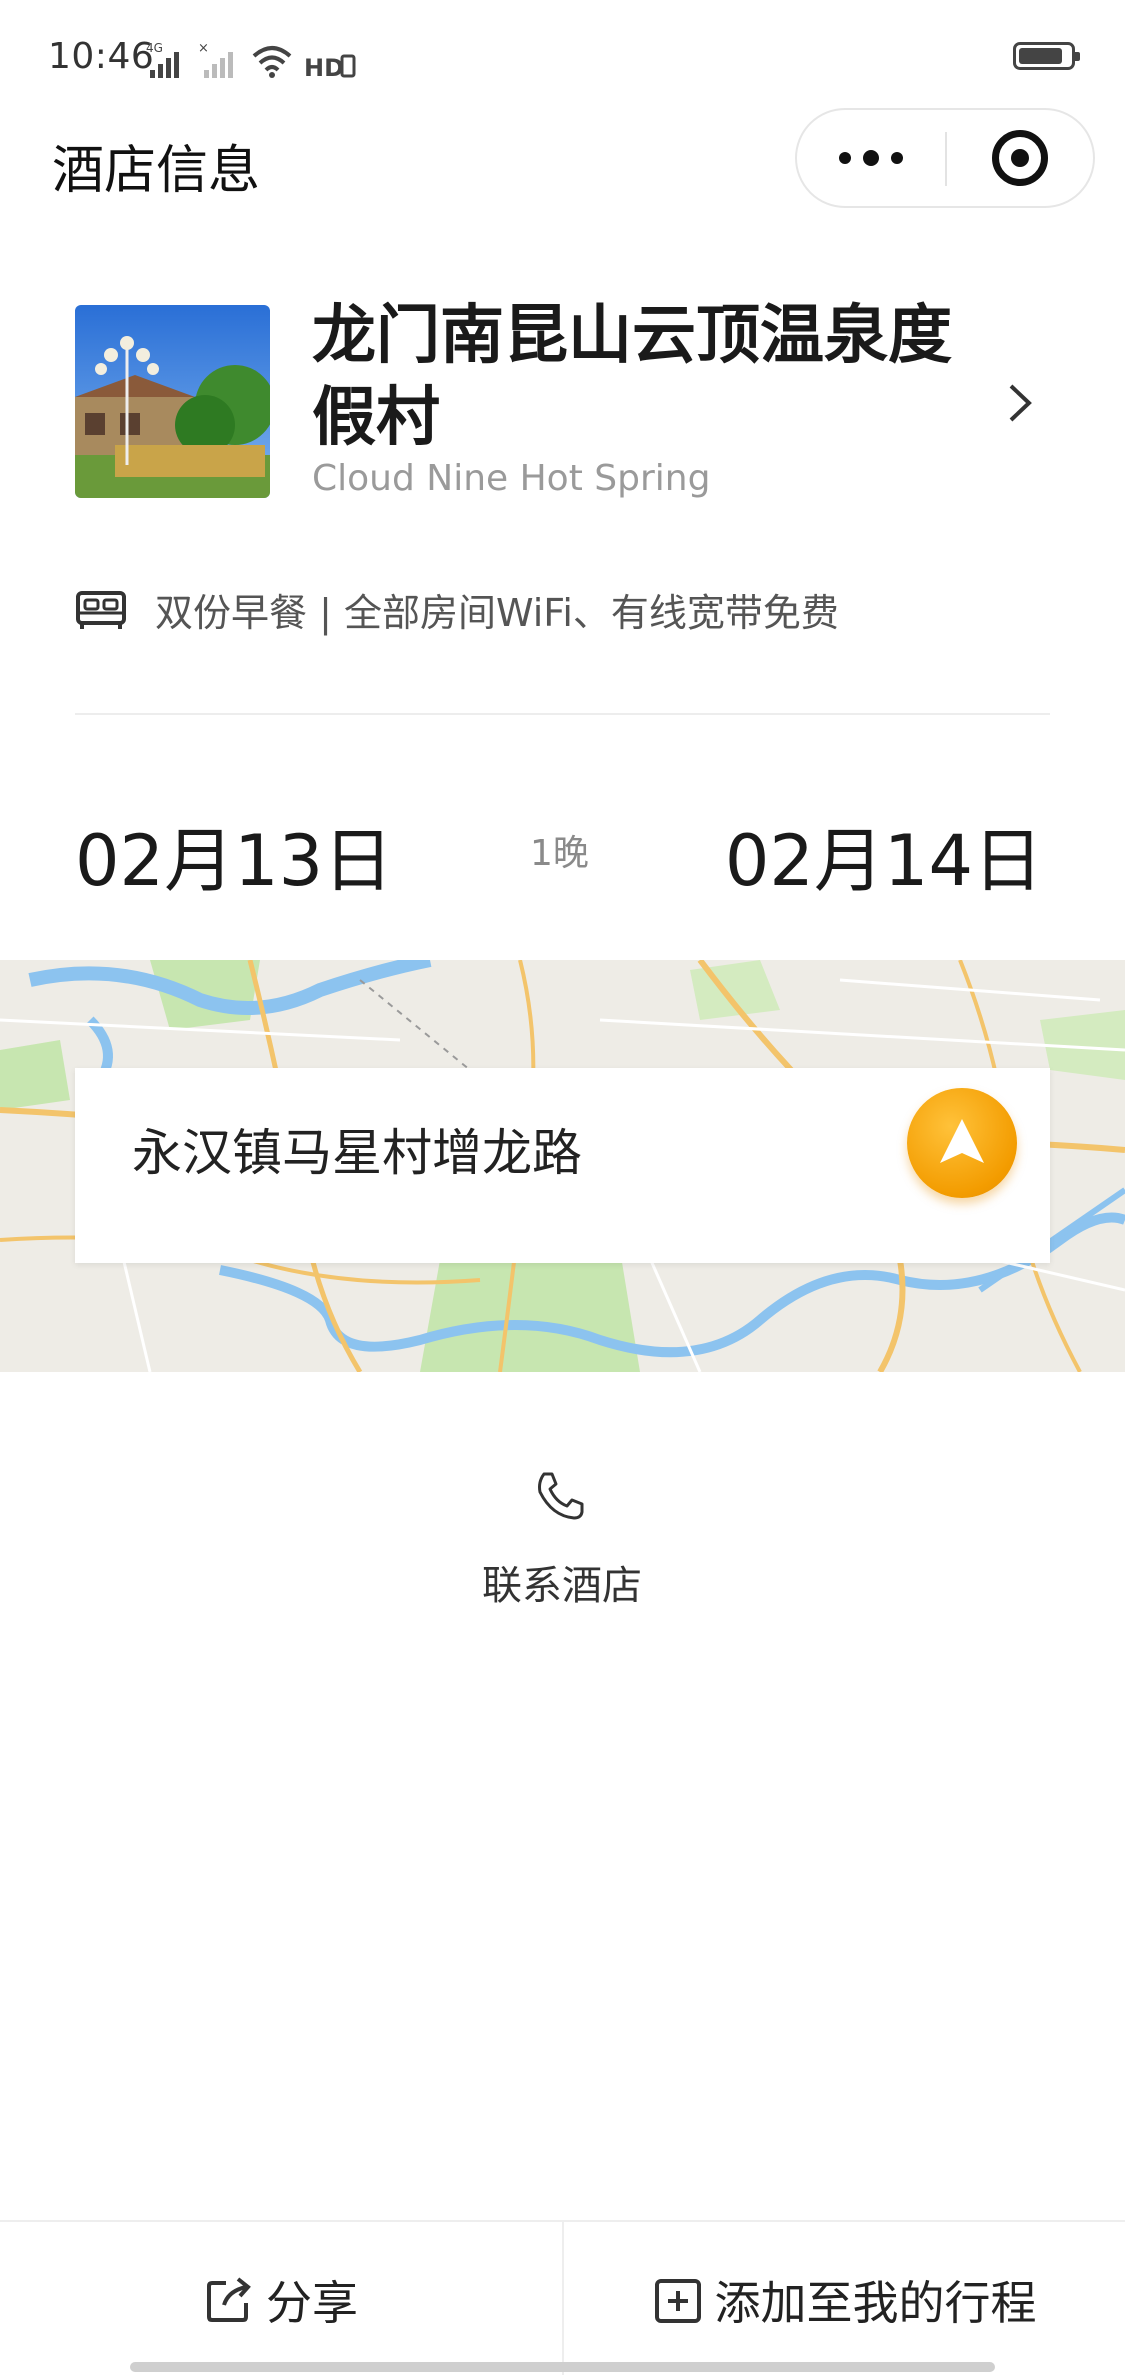  I want to click on share-button: 分享, so click(281, 2298).